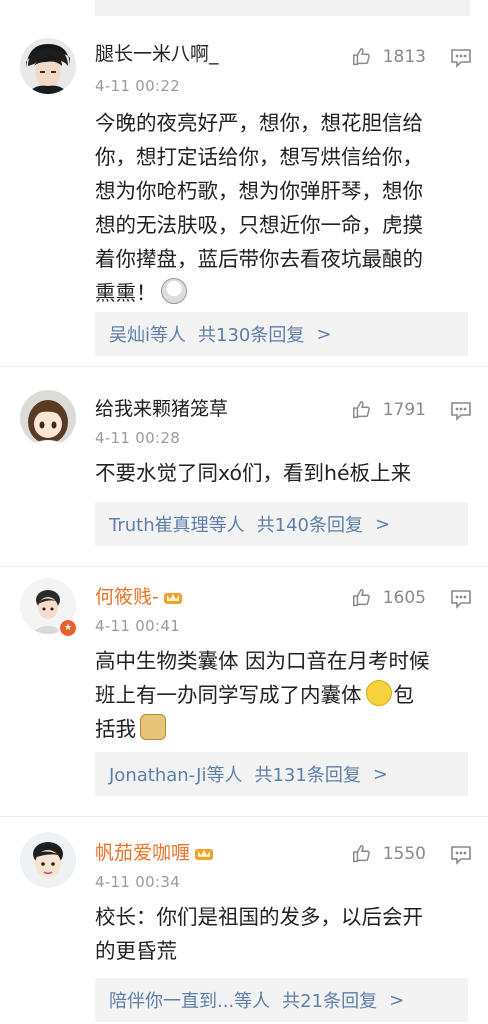 Image resolution: width=488 pixels, height=1024 pixels. What do you see at coordinates (404, 598) in the screenshot?
I see `like-count: 1605` at bounding box center [404, 598].